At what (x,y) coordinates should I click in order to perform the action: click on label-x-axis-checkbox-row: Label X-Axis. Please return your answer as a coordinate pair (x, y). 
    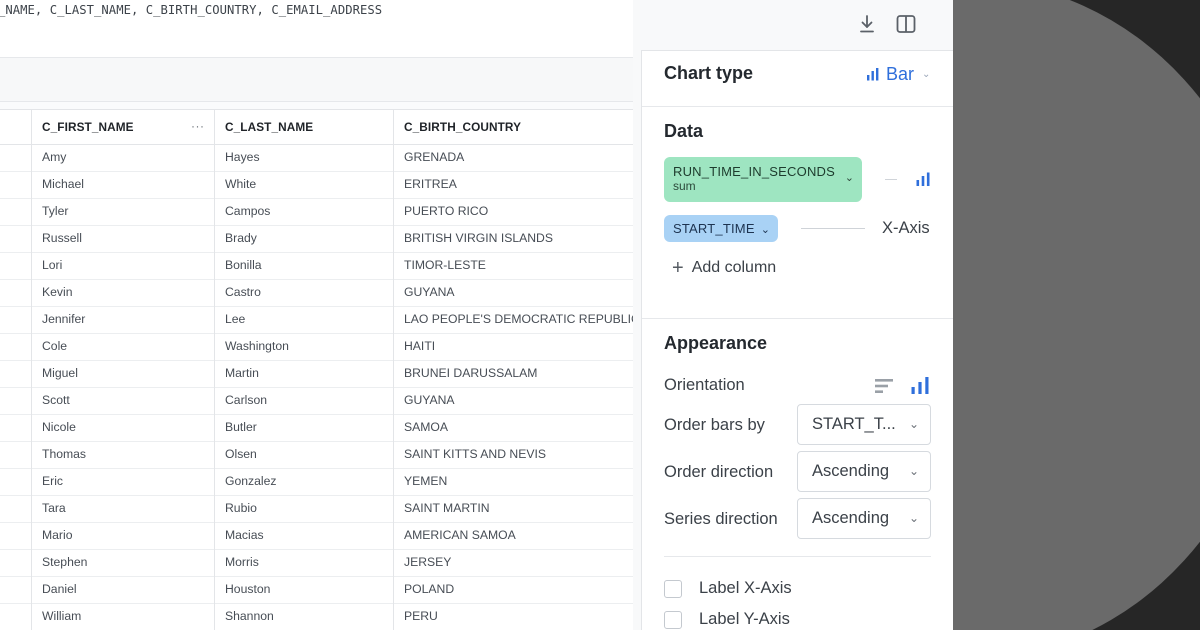
    Looking at the image, I should click on (728, 588).